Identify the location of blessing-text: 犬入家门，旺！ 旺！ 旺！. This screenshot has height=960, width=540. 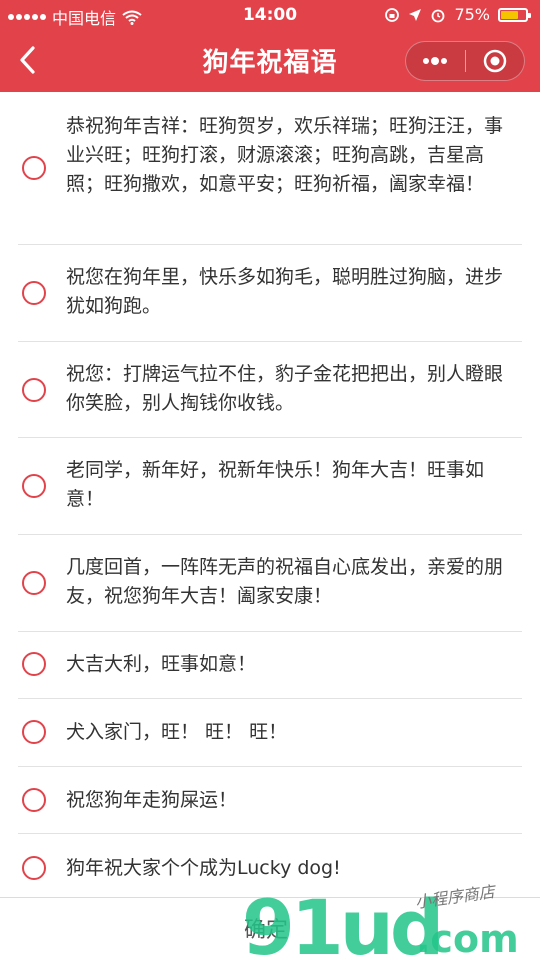
(177, 732).